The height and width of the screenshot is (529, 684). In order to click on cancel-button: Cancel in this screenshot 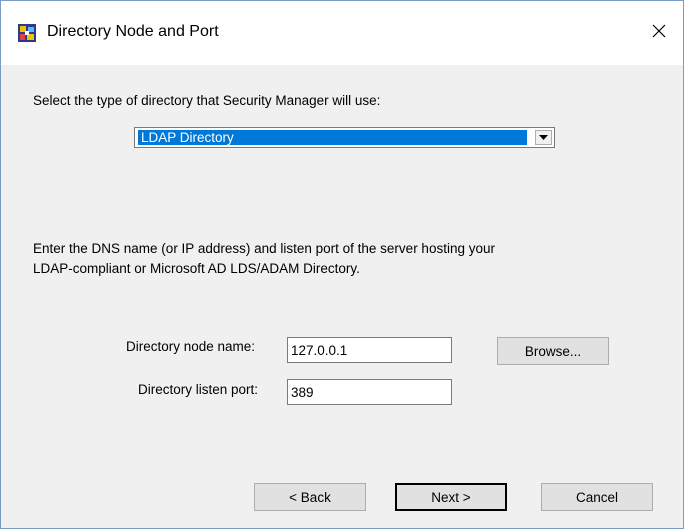, I will do `click(597, 497)`.